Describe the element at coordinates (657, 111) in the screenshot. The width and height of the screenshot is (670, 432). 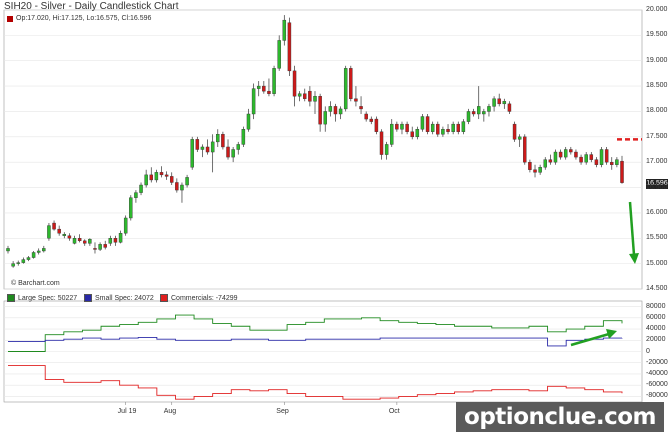
I see `y-tick-label: 18.000` at that location.